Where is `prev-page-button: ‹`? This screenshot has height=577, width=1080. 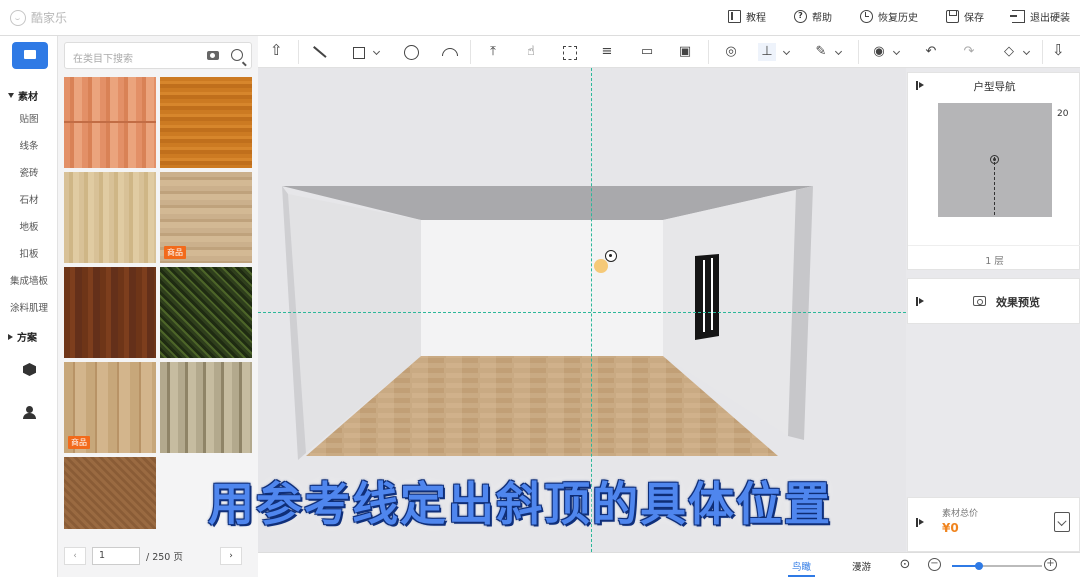
prev-page-button: ‹ is located at coordinates (75, 556).